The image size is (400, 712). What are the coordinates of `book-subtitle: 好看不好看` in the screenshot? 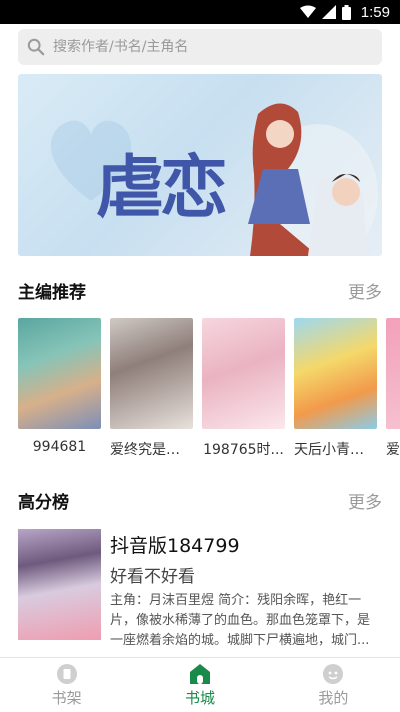 It's located at (152, 577).